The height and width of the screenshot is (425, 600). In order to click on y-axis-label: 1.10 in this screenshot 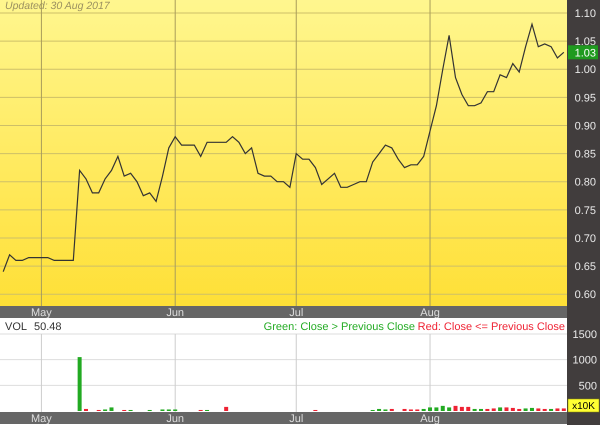, I will do `click(585, 14)`.